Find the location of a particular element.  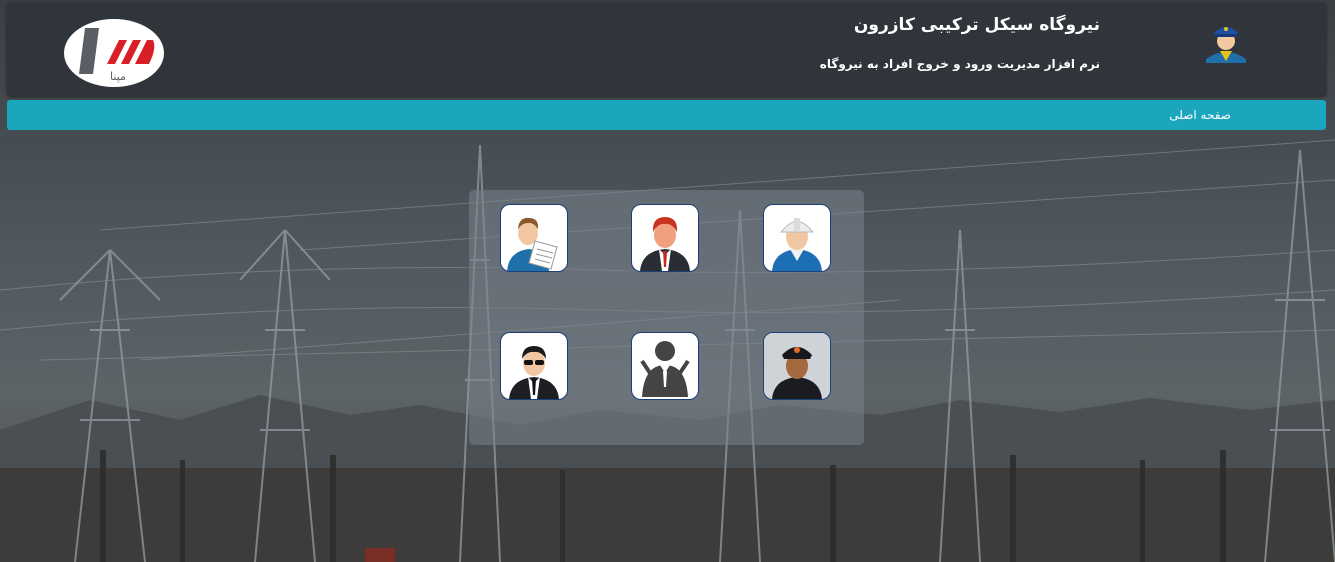

tile-manager is located at coordinates (665, 238).